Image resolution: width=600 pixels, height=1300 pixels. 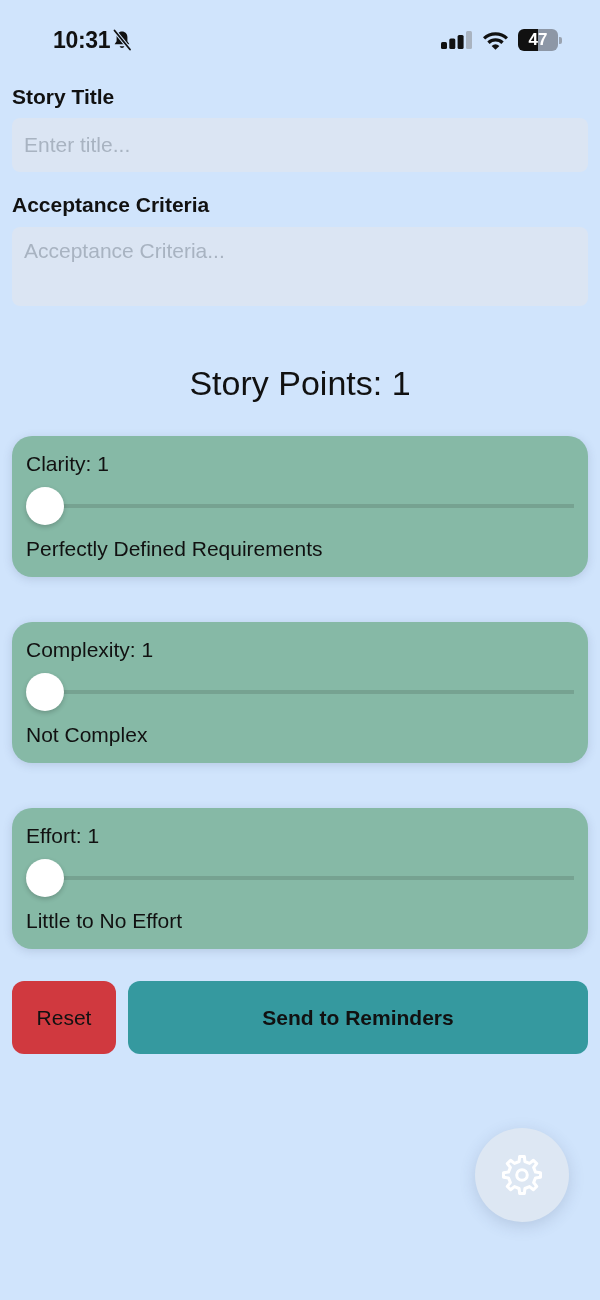 I want to click on settings-icon, so click(x=522, y=1175).